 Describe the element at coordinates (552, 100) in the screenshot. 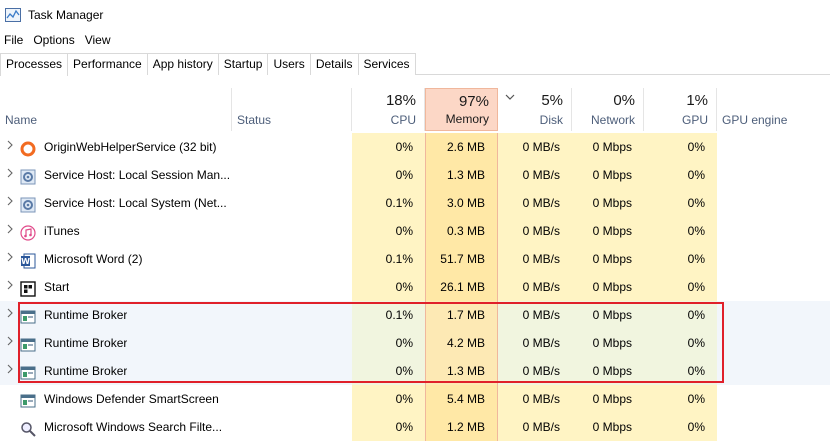

I see `disk-total: 5%` at that location.